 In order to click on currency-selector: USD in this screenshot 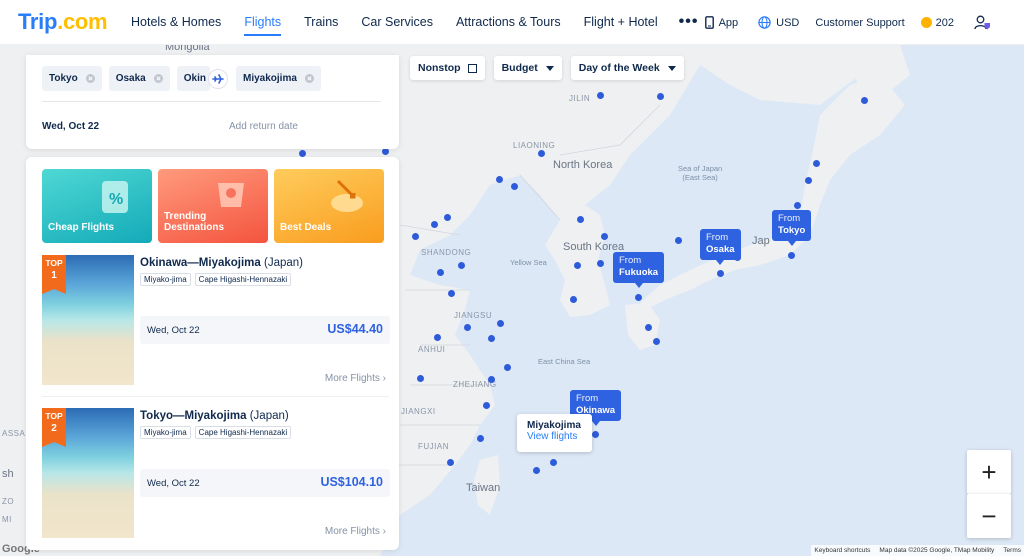, I will do `click(778, 22)`.